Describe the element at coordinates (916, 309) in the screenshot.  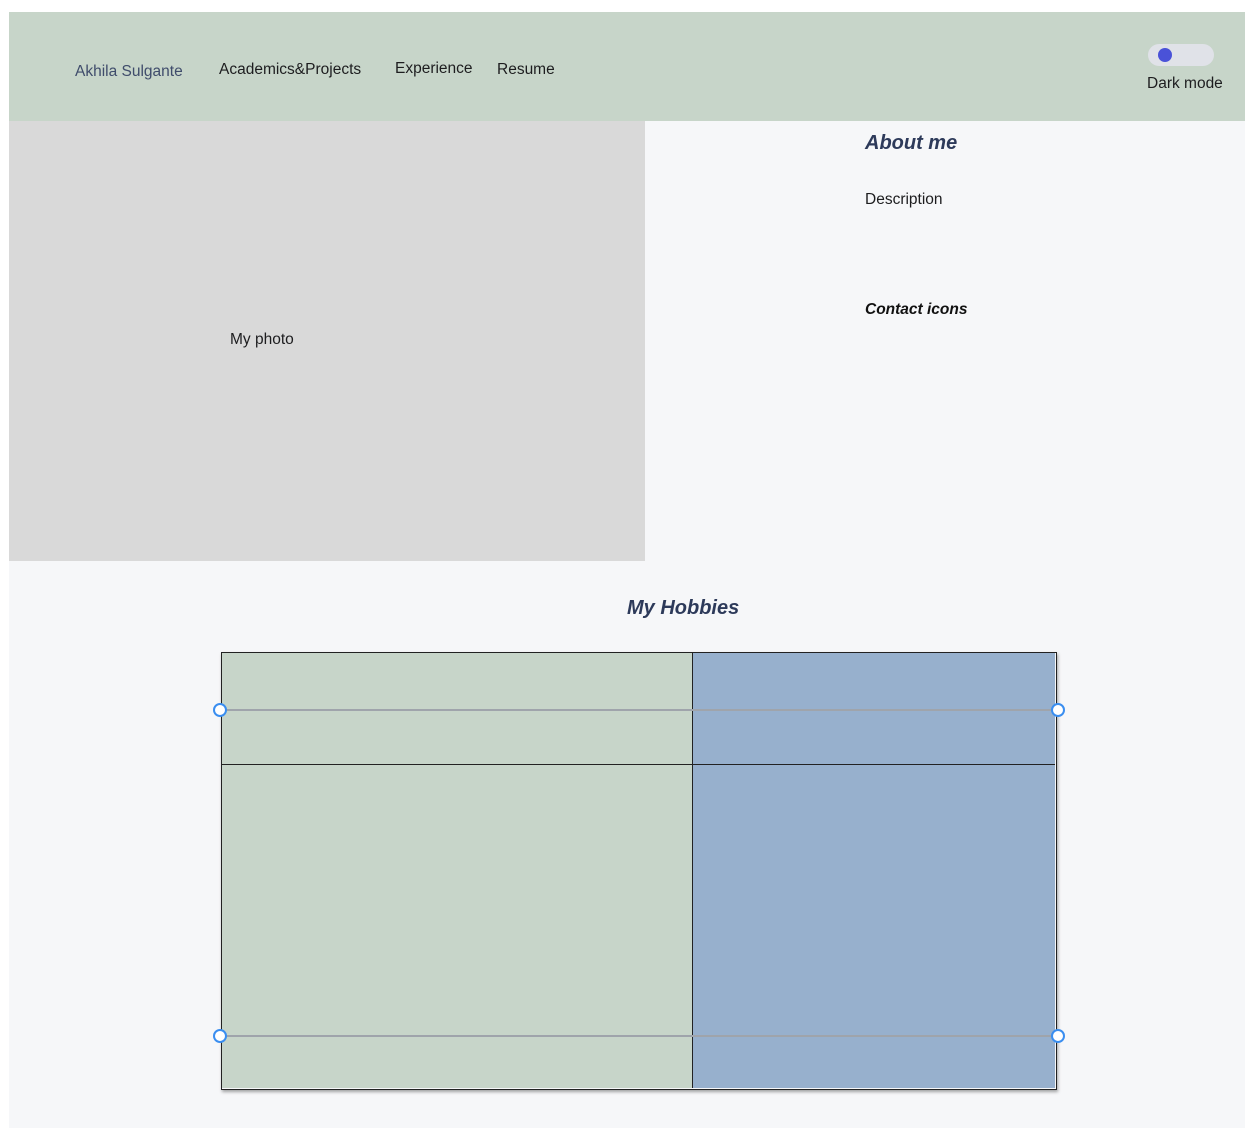
I see `contact-icons-heading: Contact icons` at that location.